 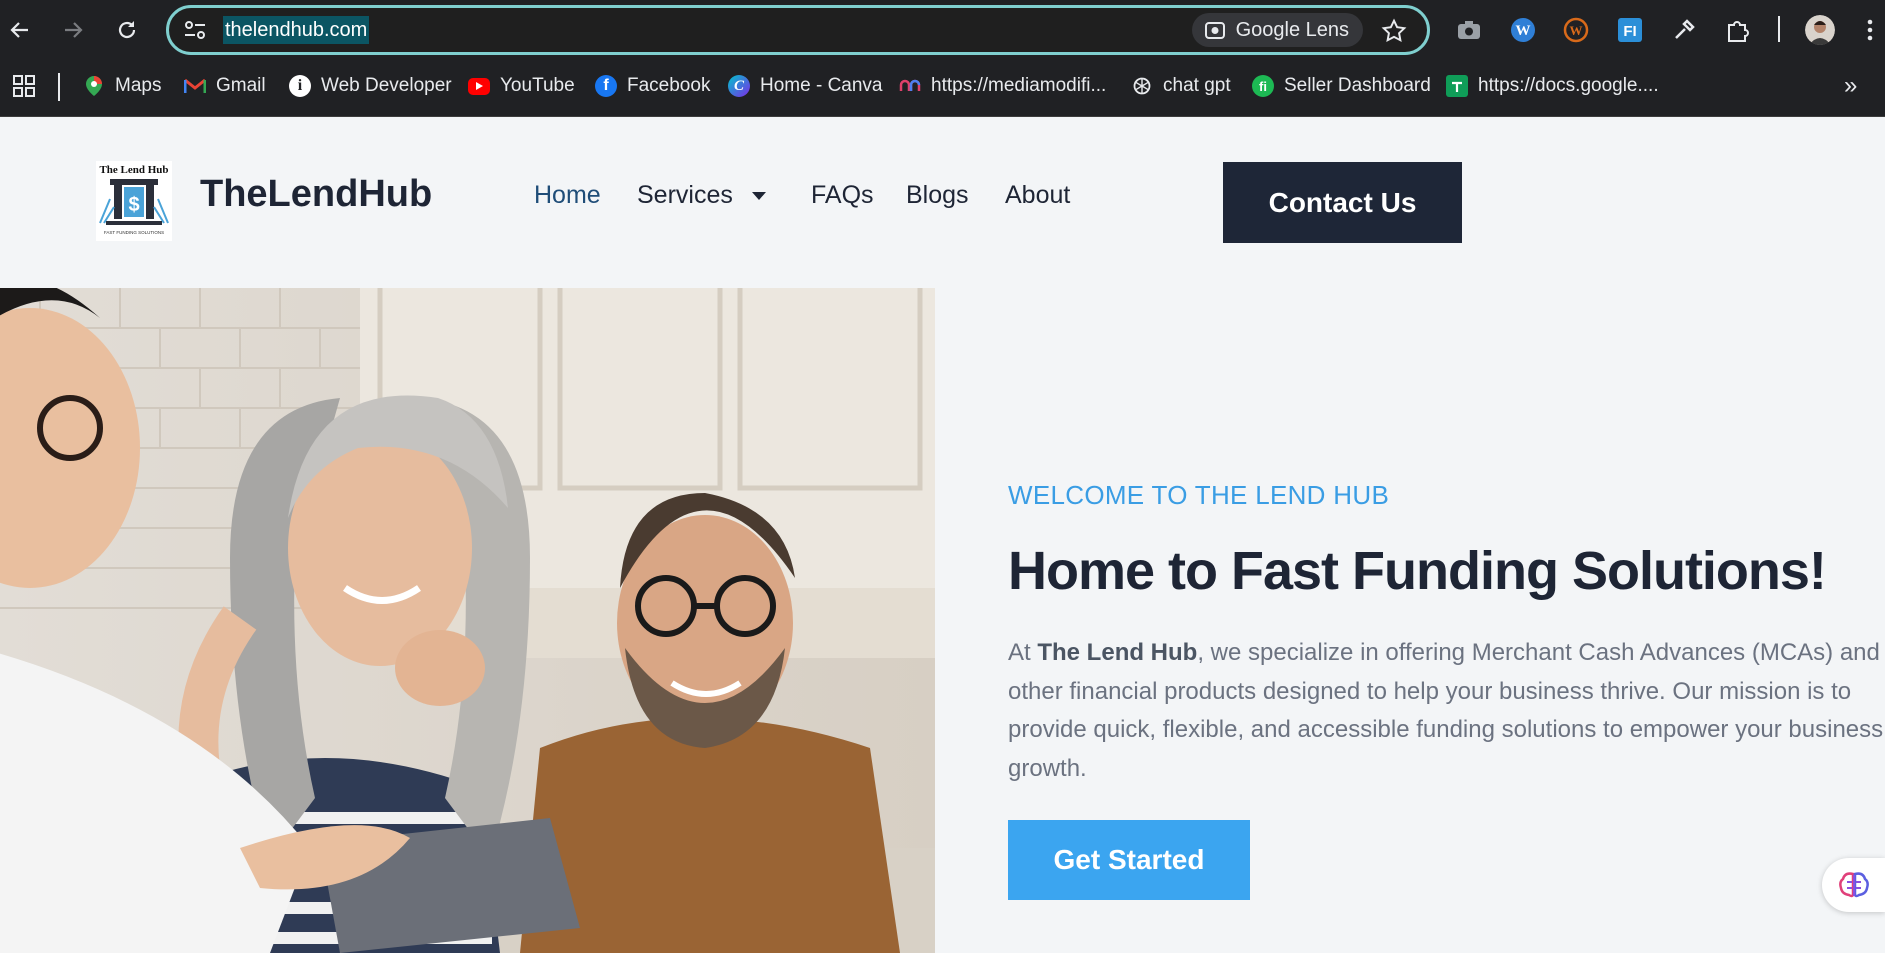 I want to click on svg-text: FI, so click(x=1629, y=31).